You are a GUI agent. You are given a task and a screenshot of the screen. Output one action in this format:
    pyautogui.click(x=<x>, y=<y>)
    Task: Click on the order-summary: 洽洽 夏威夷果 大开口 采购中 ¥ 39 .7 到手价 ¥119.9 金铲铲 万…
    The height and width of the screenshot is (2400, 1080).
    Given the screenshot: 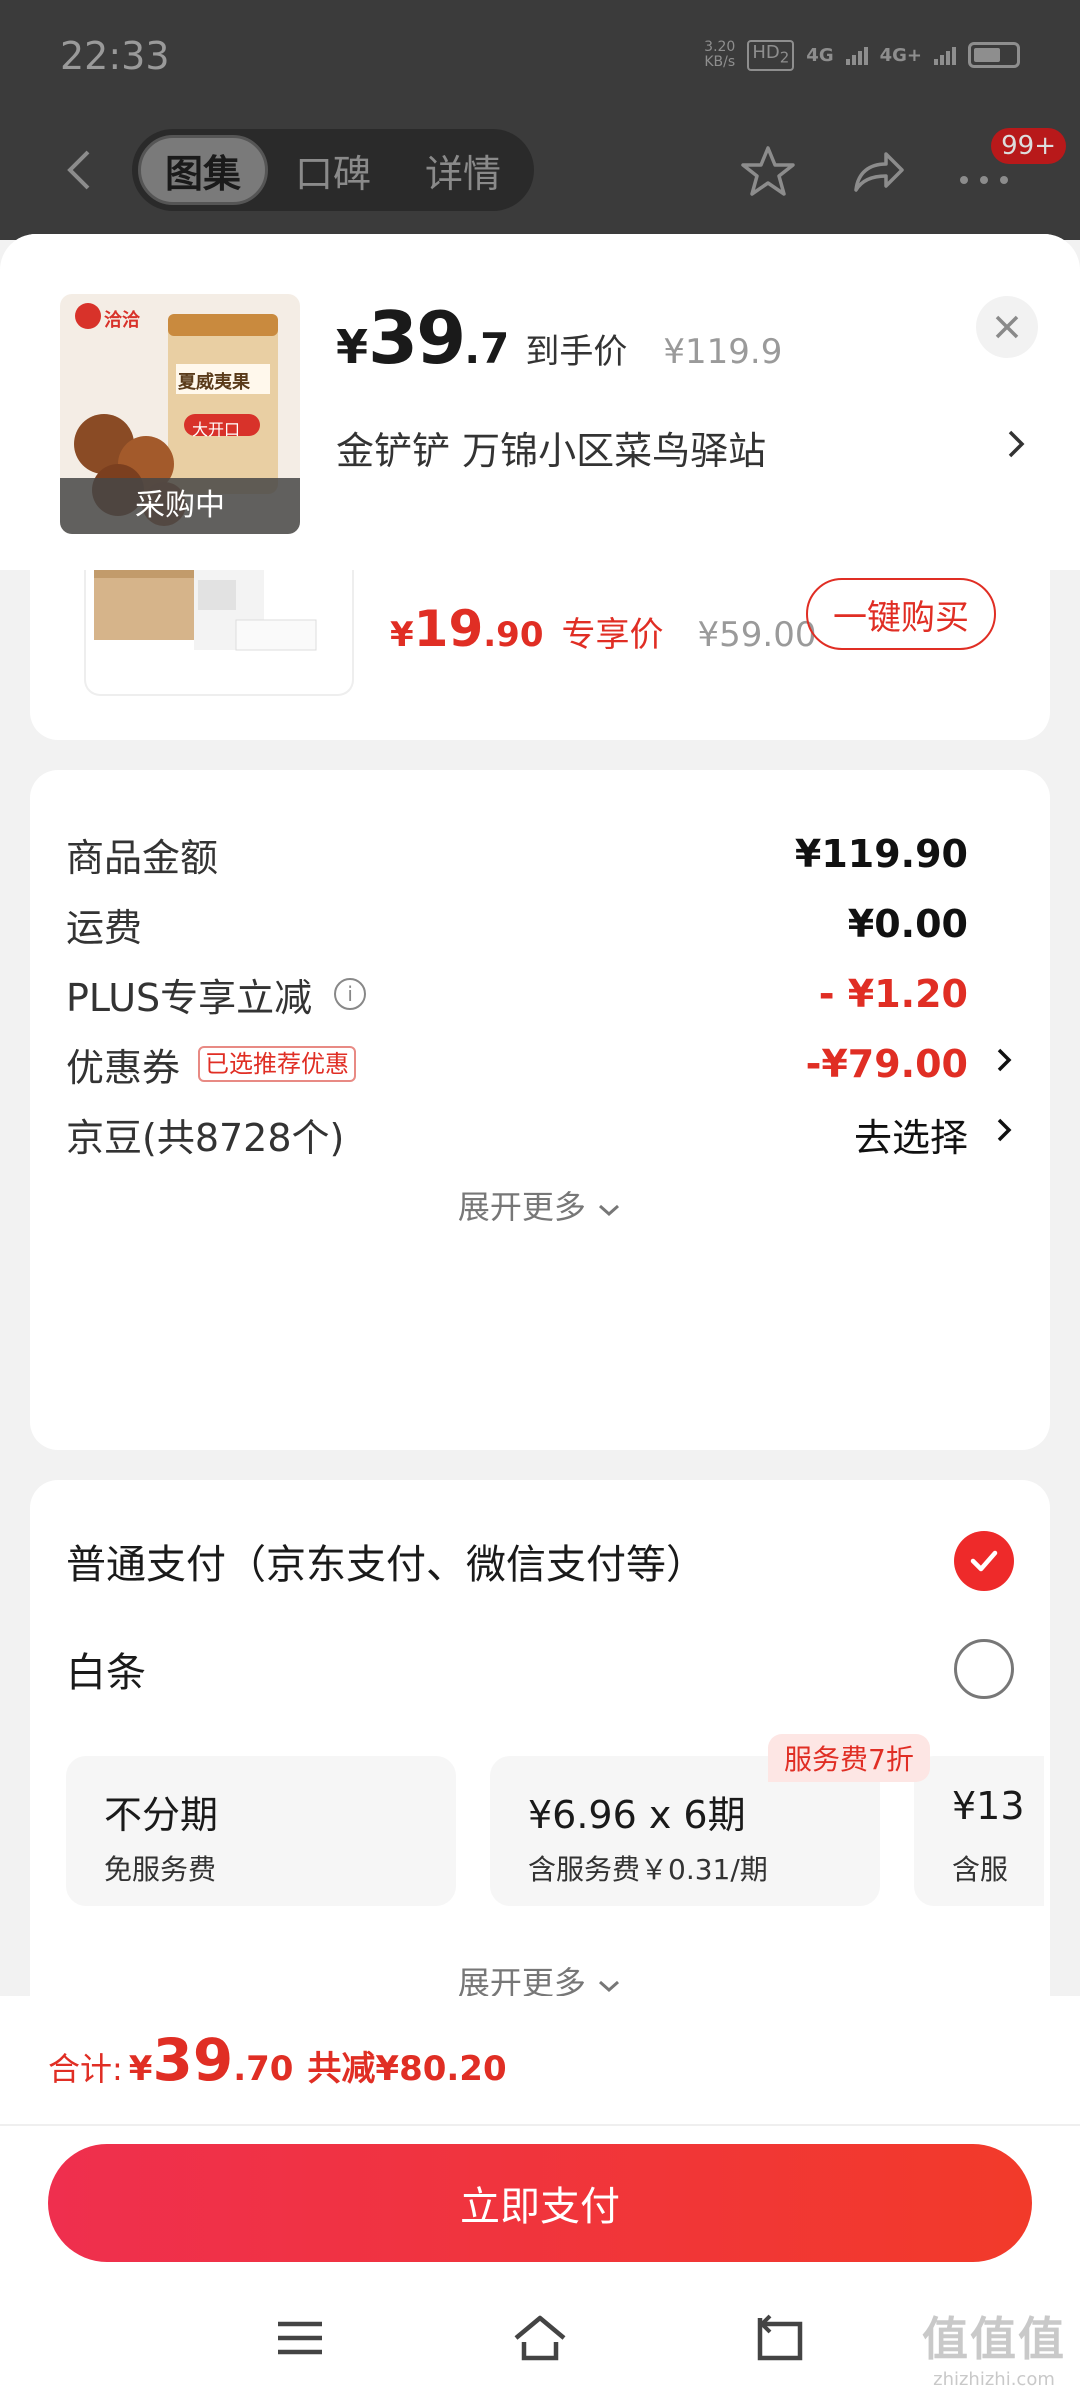 What is the action you would take?
    pyautogui.click(x=540, y=402)
    